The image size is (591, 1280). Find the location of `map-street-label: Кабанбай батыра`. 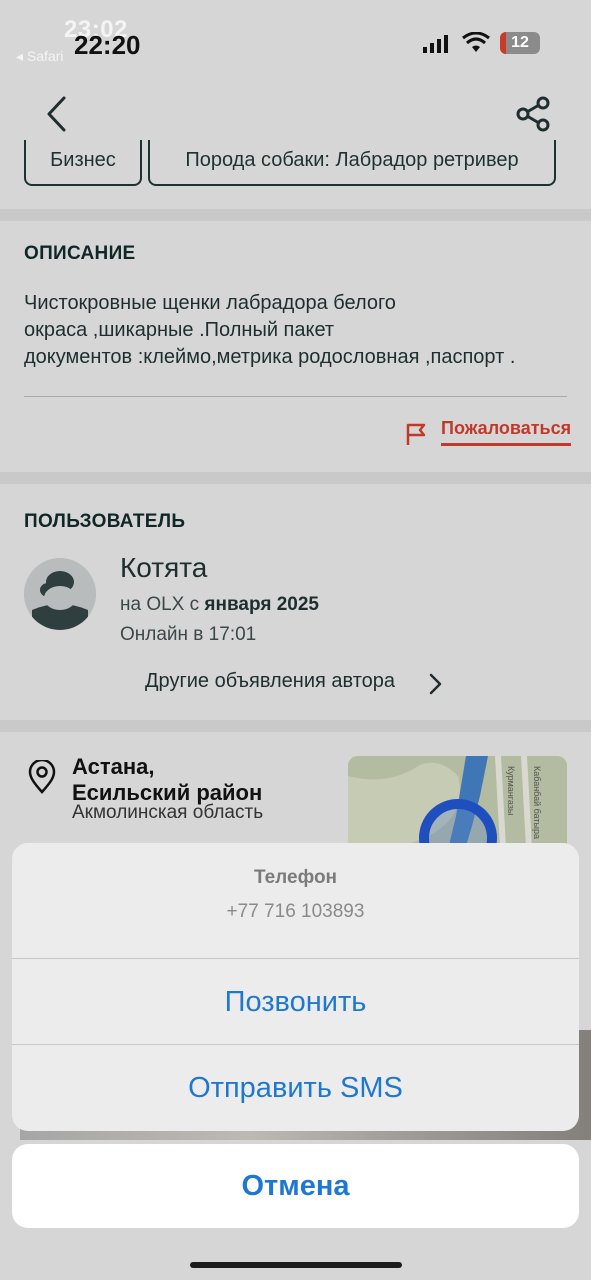

map-street-label: Кабанбай батыра is located at coordinates (537, 802).